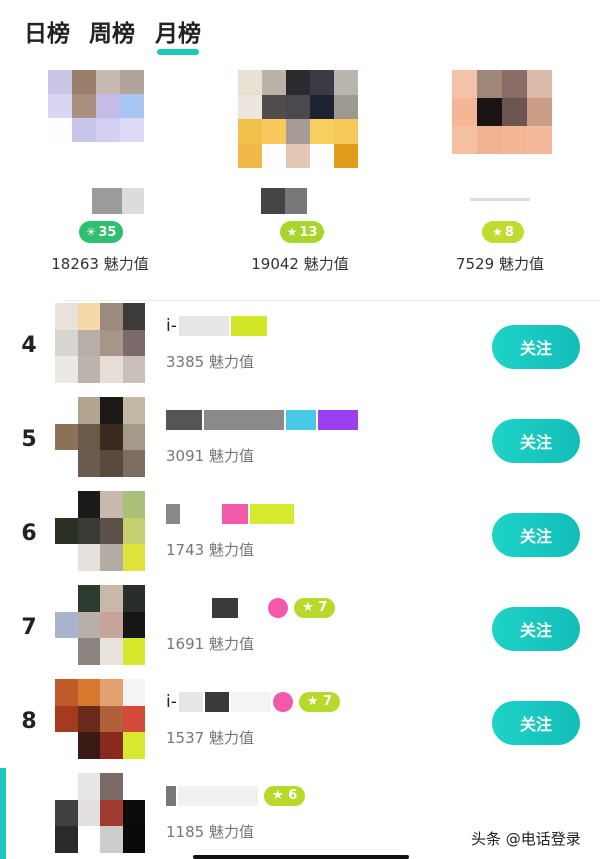 This screenshot has width=600, height=859. I want to click on username: i-, so click(217, 327).